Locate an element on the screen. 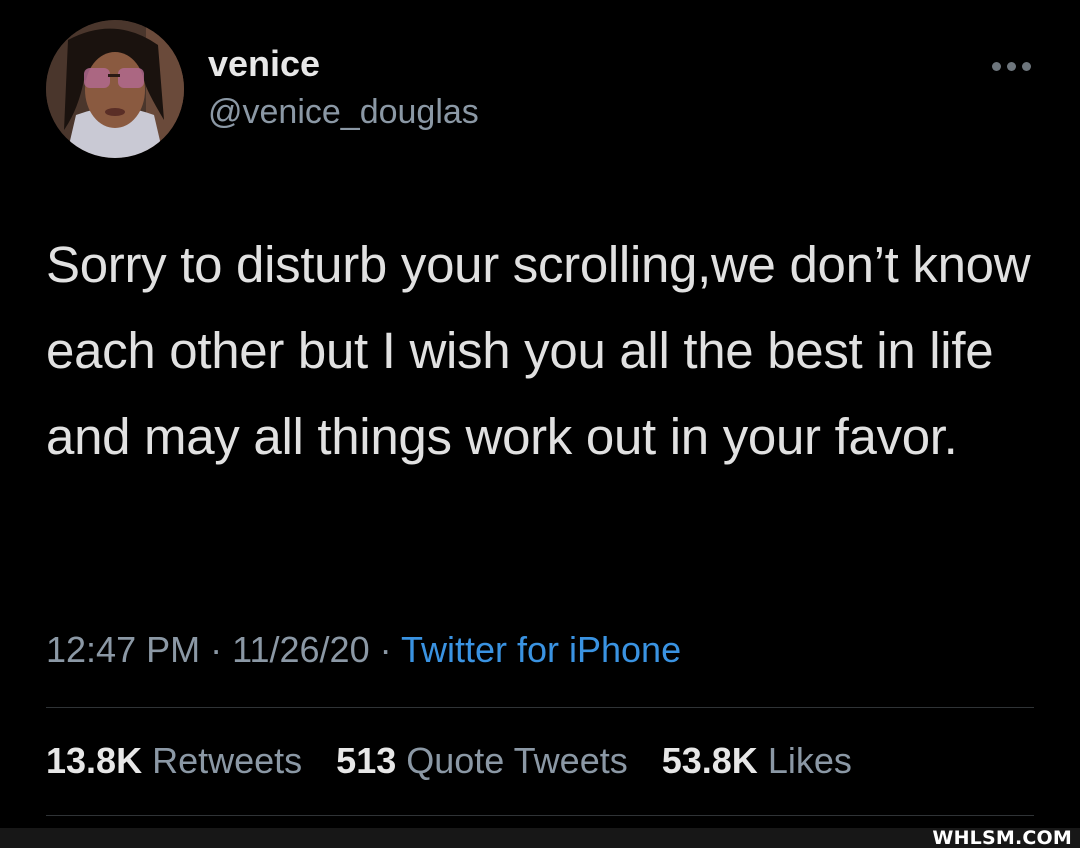  tweet-stats: 13.8K Retweets 513 Quote Tweets 53.8K Likes is located at coordinates (461, 761).